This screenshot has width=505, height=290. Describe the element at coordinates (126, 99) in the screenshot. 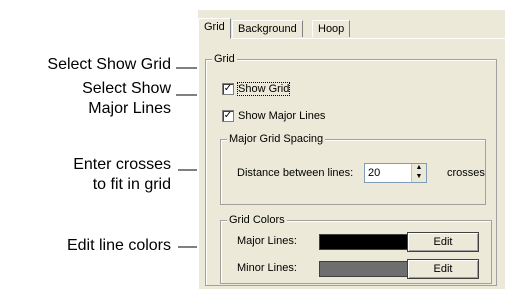

I see `callout-show-major-lines: Select Show Major Lines` at that location.